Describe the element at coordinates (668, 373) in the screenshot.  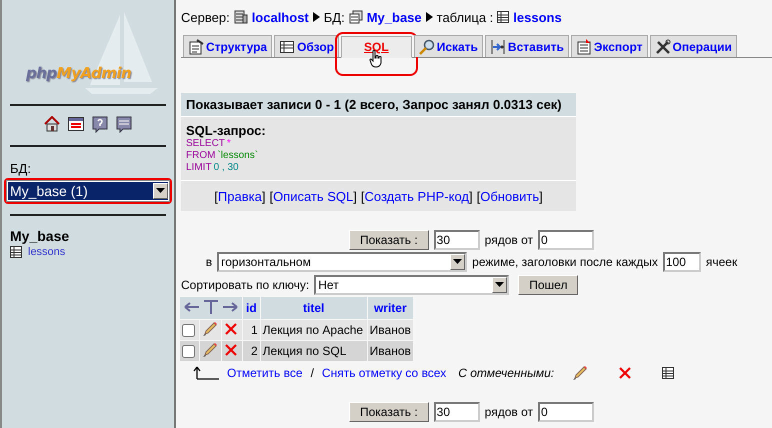
I see `export-icon` at that location.